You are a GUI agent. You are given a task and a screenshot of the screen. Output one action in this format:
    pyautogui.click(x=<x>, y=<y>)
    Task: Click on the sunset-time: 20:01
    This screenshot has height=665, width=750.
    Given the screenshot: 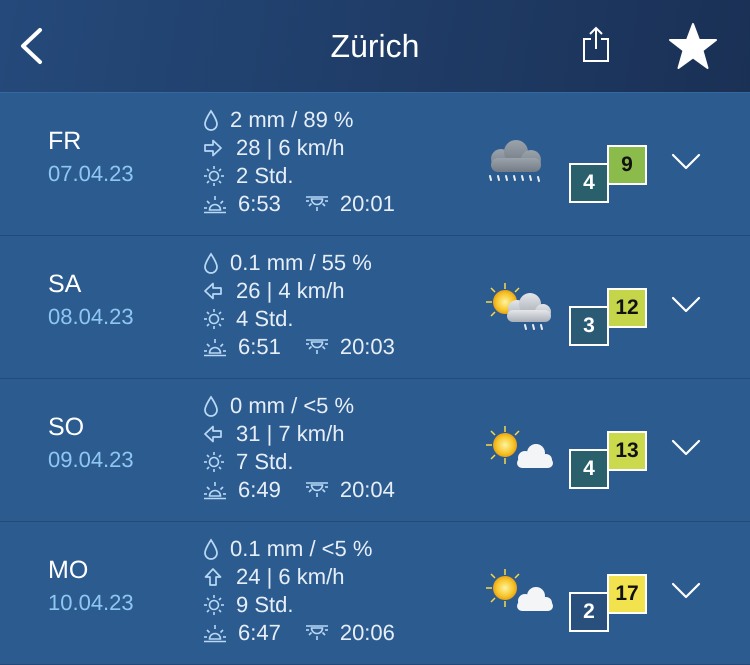 What is the action you would take?
    pyautogui.click(x=367, y=204)
    